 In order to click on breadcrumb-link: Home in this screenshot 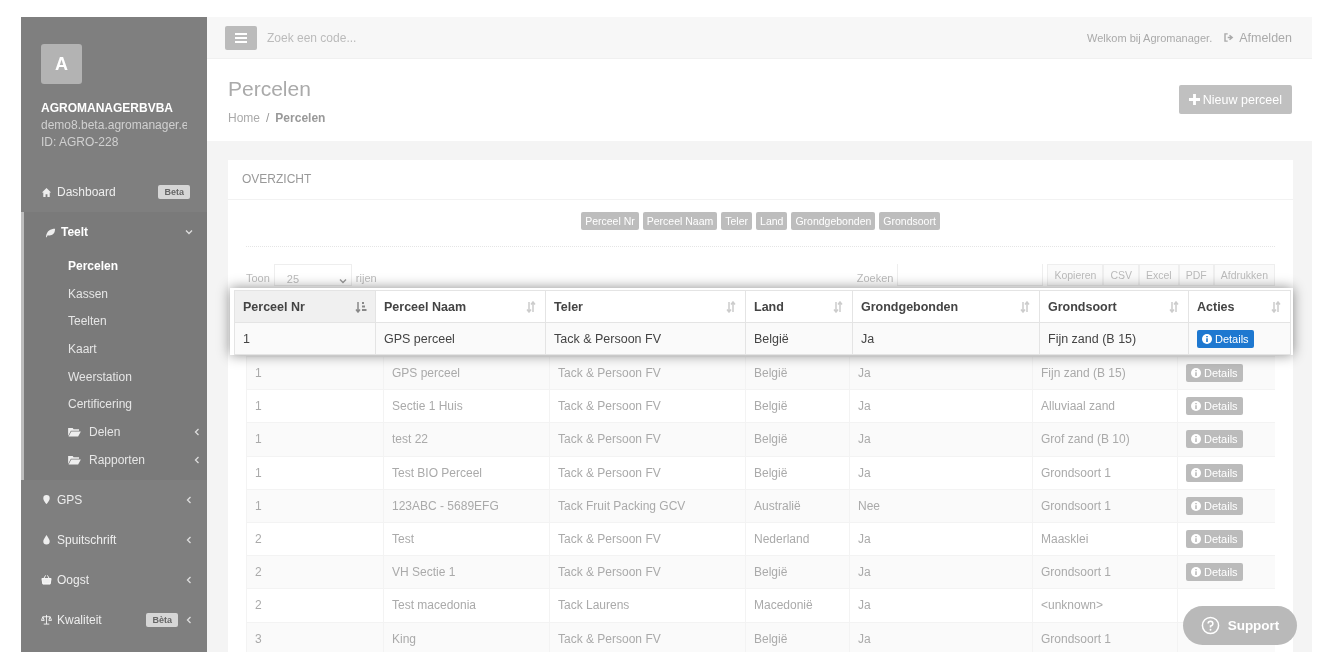, I will do `click(244, 118)`.